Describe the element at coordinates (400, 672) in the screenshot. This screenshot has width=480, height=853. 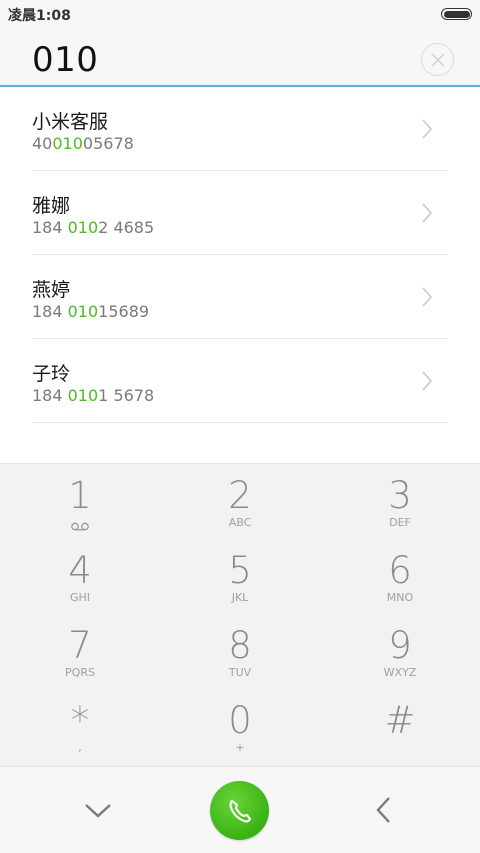
I see `key-letters: WXYZ` at that location.